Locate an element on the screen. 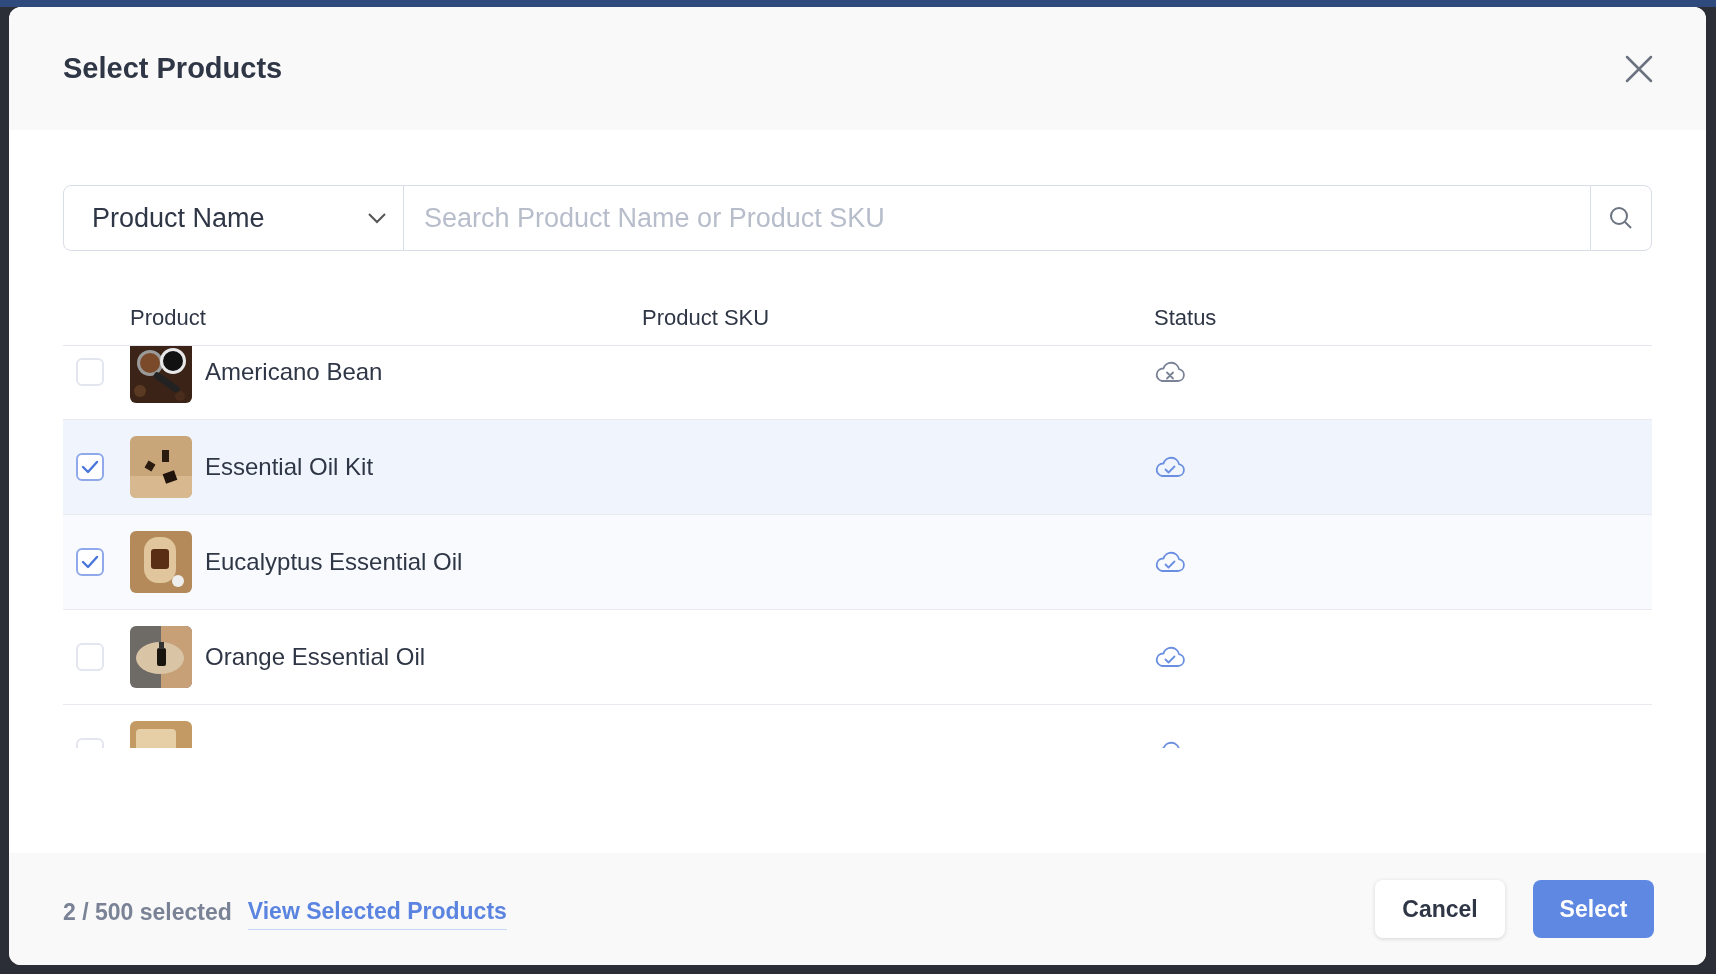 Image resolution: width=1716 pixels, height=974 pixels. cancel-button: Cancel is located at coordinates (1440, 909).